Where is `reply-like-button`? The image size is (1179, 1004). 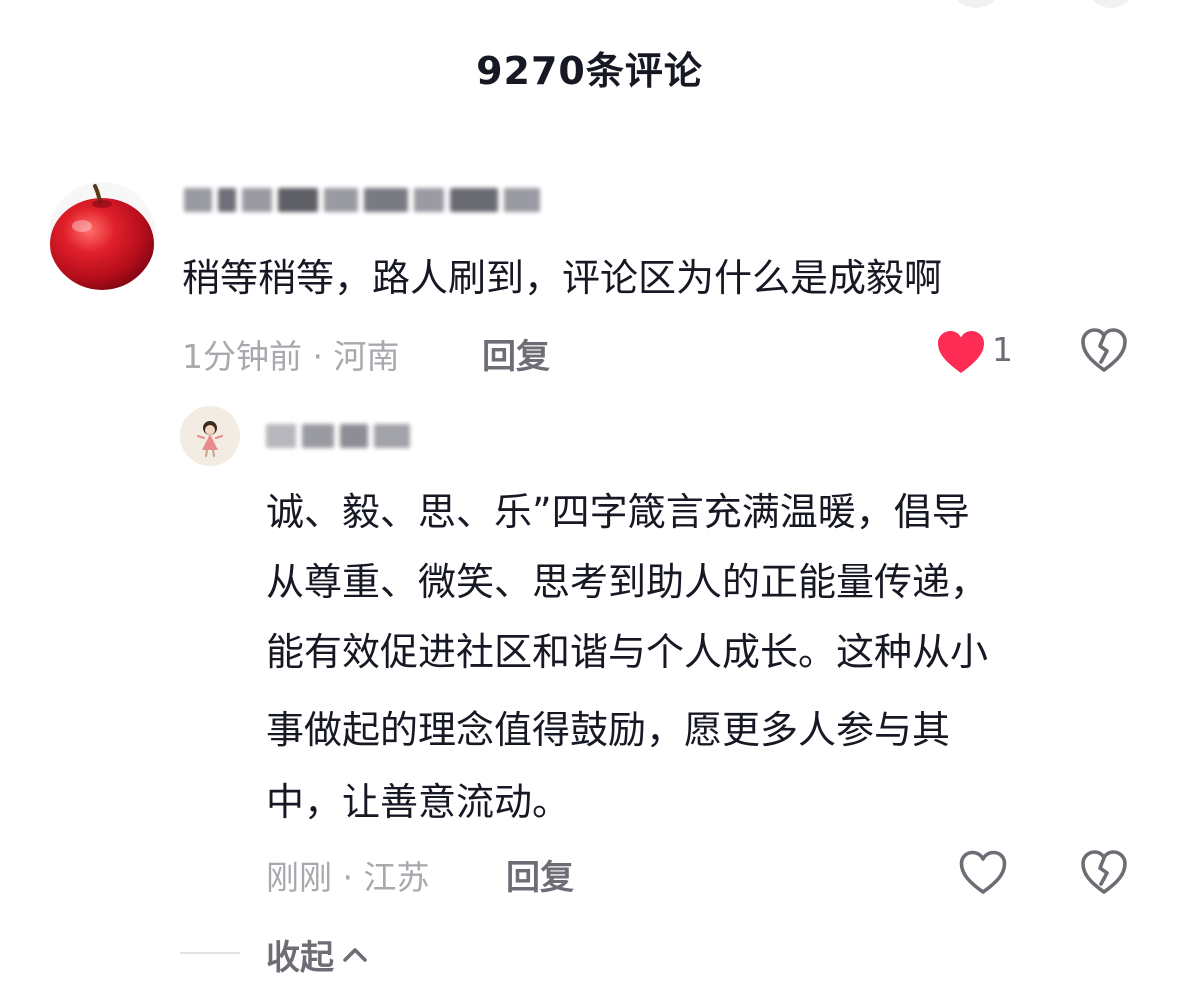 reply-like-button is located at coordinates (983, 872).